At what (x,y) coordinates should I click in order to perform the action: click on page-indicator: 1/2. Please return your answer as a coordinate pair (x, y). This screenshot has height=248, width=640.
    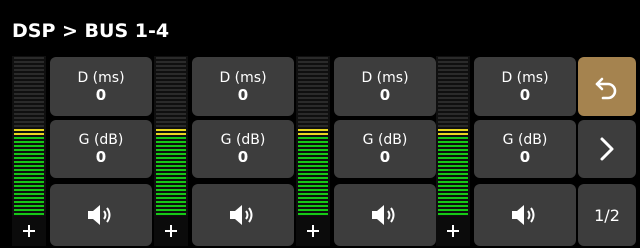
    Looking at the image, I should click on (607, 215).